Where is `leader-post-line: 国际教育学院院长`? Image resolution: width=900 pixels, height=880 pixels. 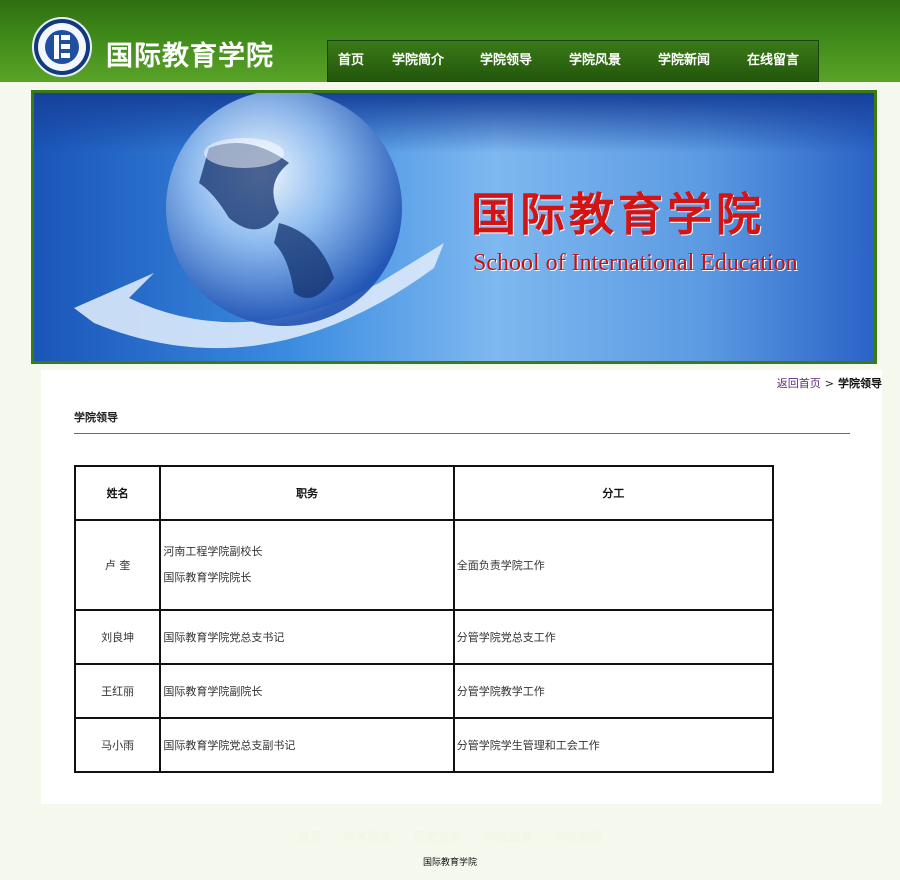 leader-post-line: 国际教育学院院长 is located at coordinates (207, 577).